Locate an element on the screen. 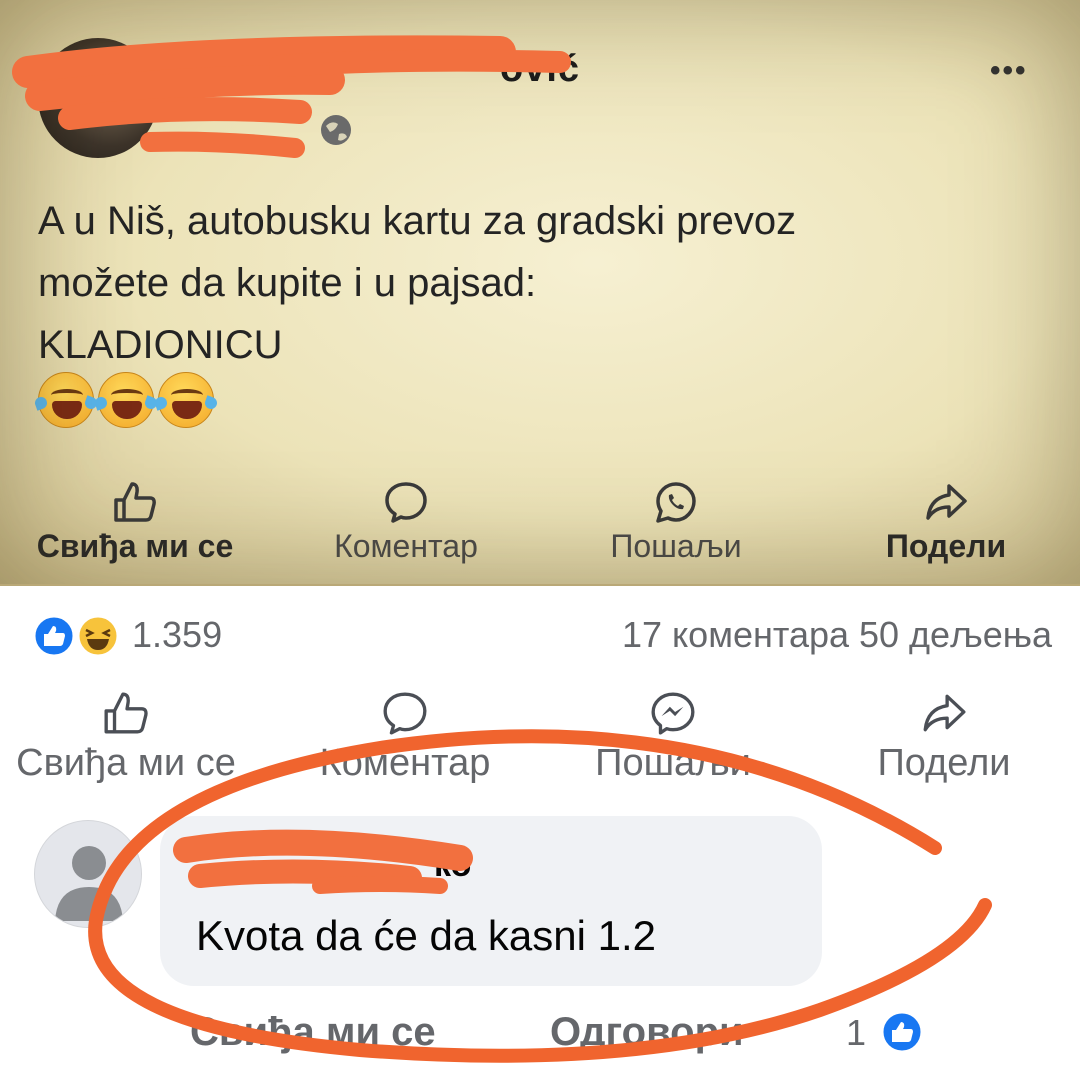 The image size is (1080, 1080). embedded-comment-label: Коментар is located at coordinates (406, 546).